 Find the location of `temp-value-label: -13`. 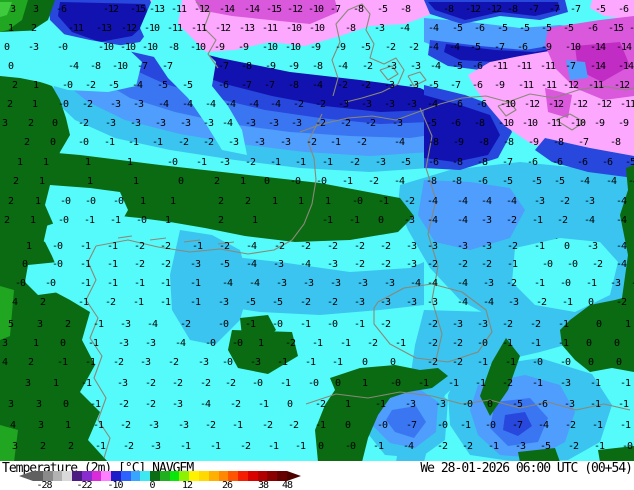

temp-value-label: -13 is located at coordinates (247, 28).